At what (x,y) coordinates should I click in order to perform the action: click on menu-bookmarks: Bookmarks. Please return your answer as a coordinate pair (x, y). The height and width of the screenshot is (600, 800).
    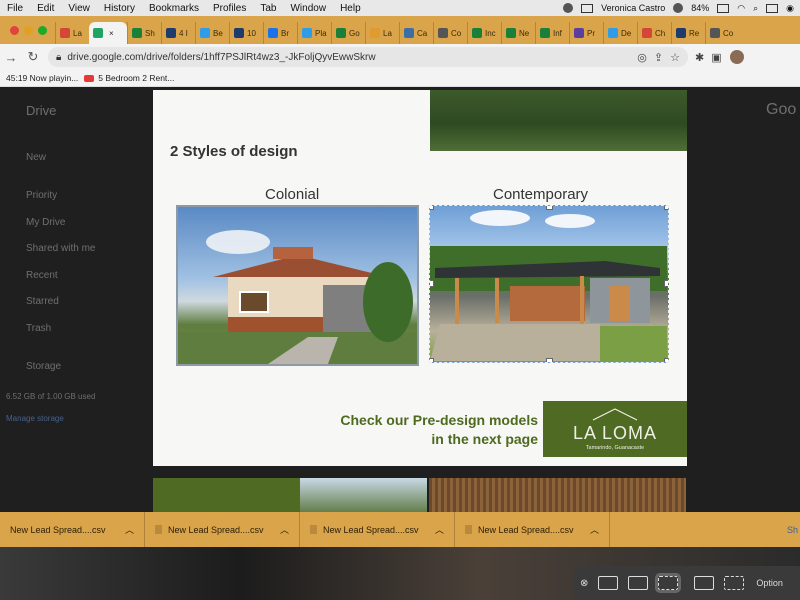
    Looking at the image, I should click on (174, 8).